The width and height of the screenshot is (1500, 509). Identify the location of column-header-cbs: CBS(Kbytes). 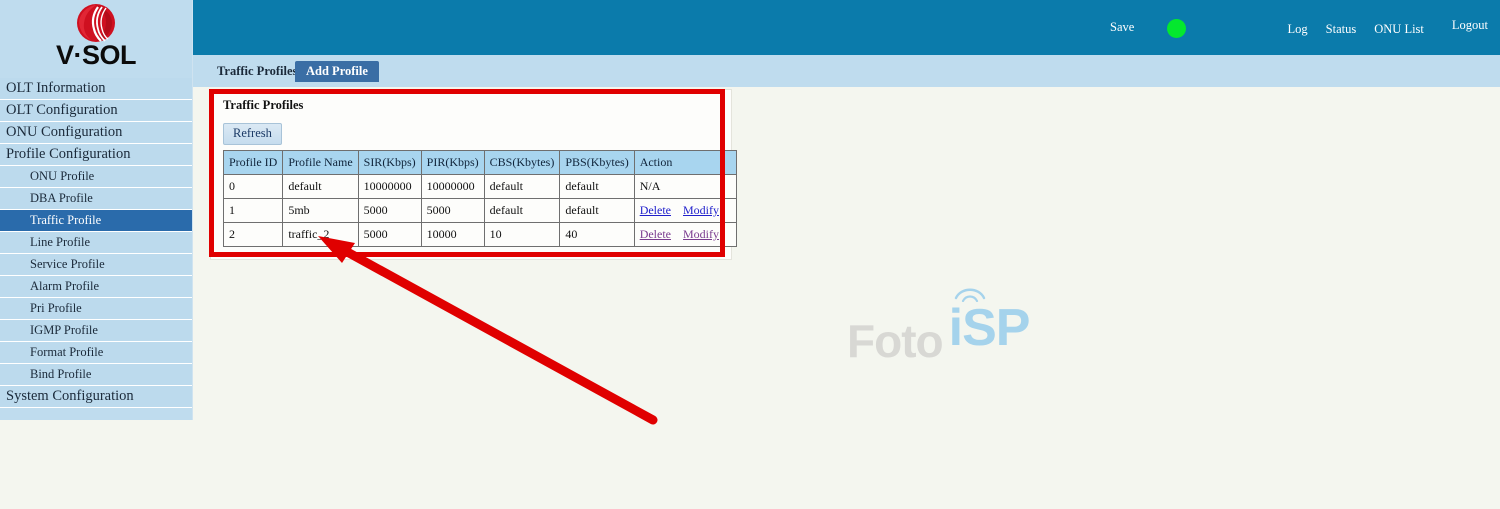
(522, 162).